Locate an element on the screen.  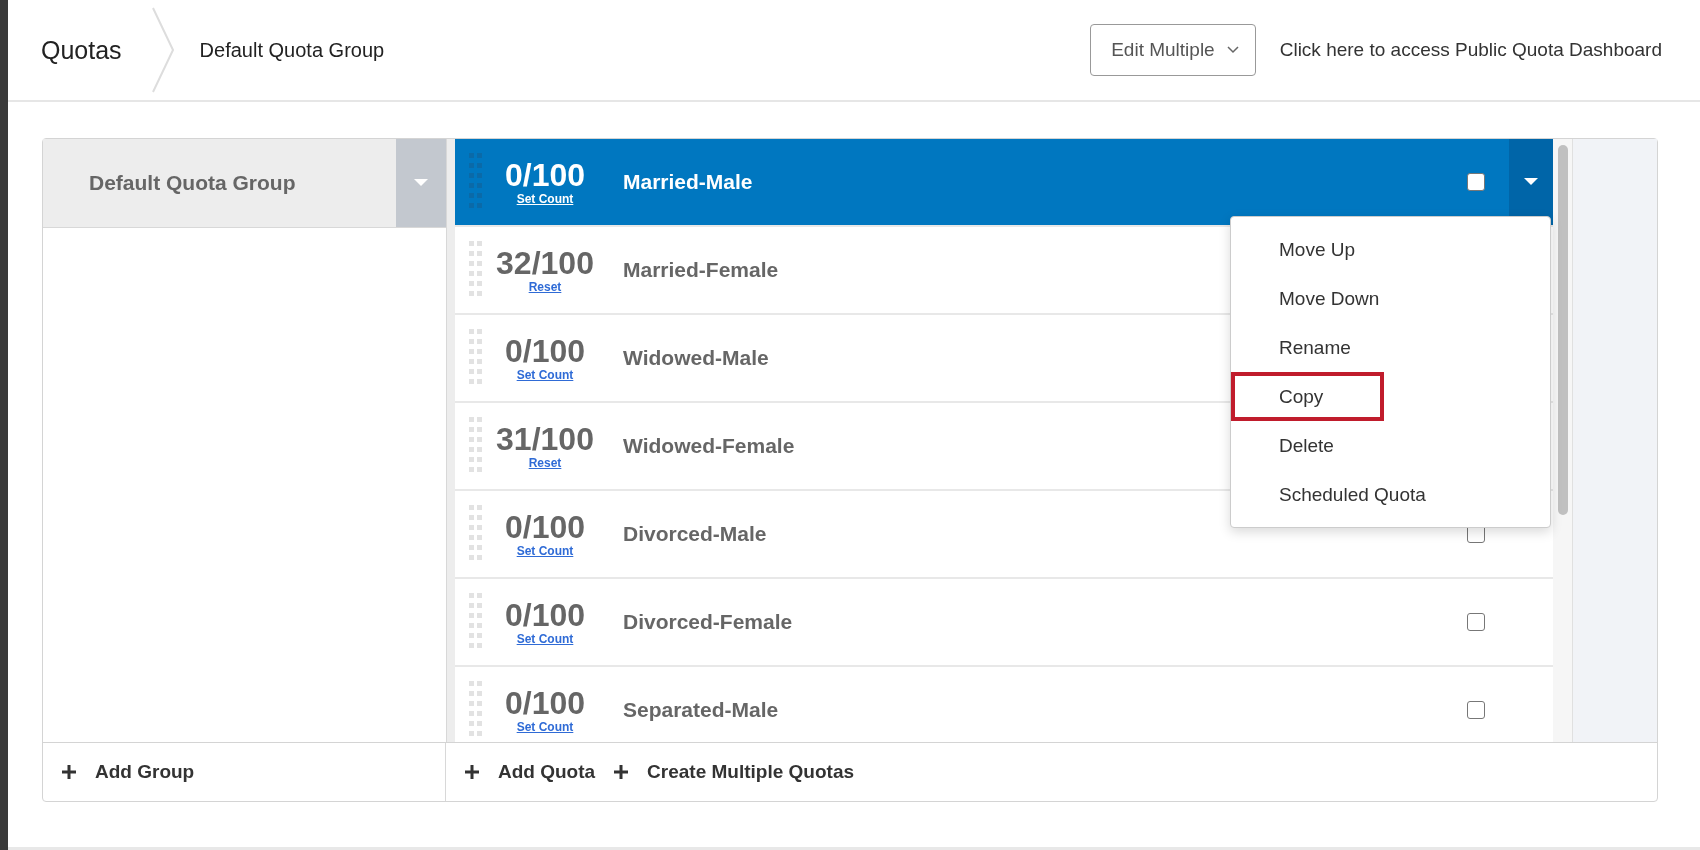
create-multiple-quotas-button: Create Multiple Quotas is located at coordinates (734, 772).